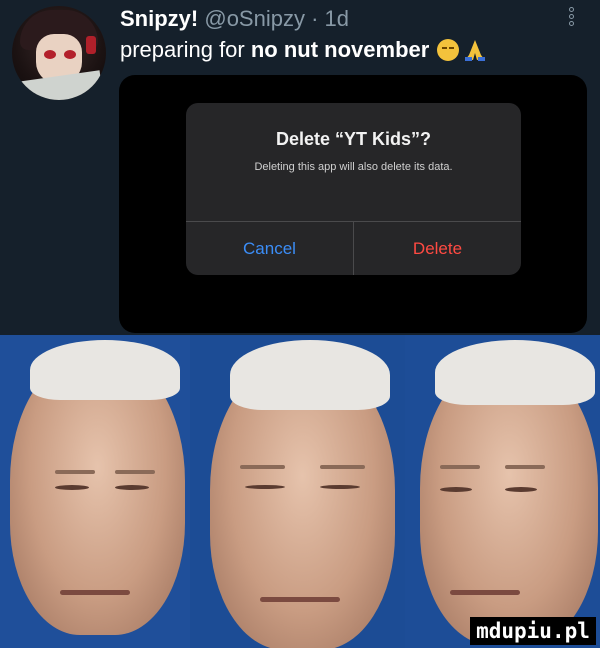 The height and width of the screenshot is (648, 600). What do you see at coordinates (475, 50) in the screenshot?
I see `folded-hands-icon` at bounding box center [475, 50].